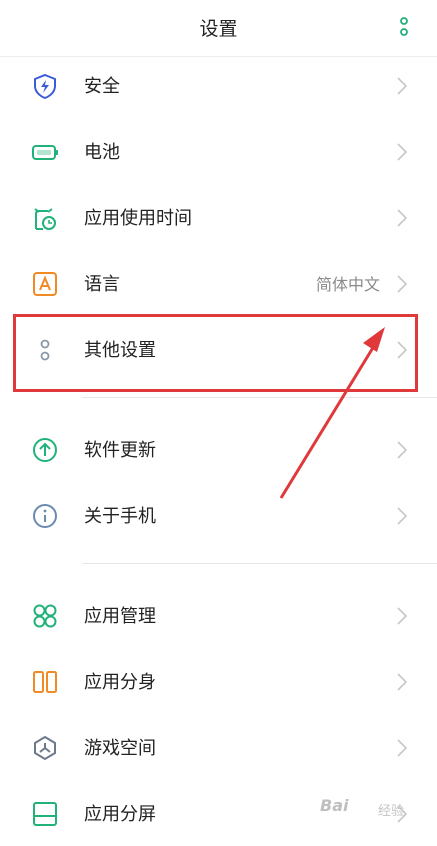 This screenshot has height=846, width=437. What do you see at coordinates (218, 217) in the screenshot?
I see `settings-item-app-usage-time: 应用使用时间` at bounding box center [218, 217].